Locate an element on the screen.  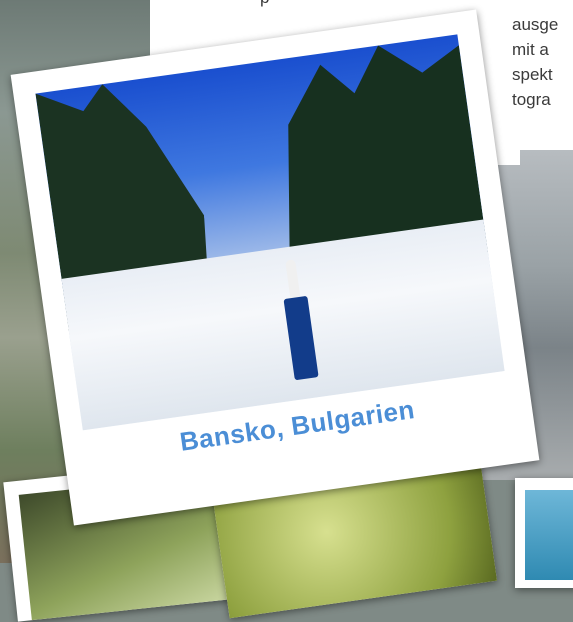
photo-pool is located at coordinates (549, 535).